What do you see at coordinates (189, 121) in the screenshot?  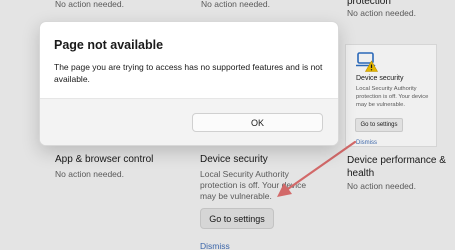 I see `dialog-footer: OK` at bounding box center [189, 121].